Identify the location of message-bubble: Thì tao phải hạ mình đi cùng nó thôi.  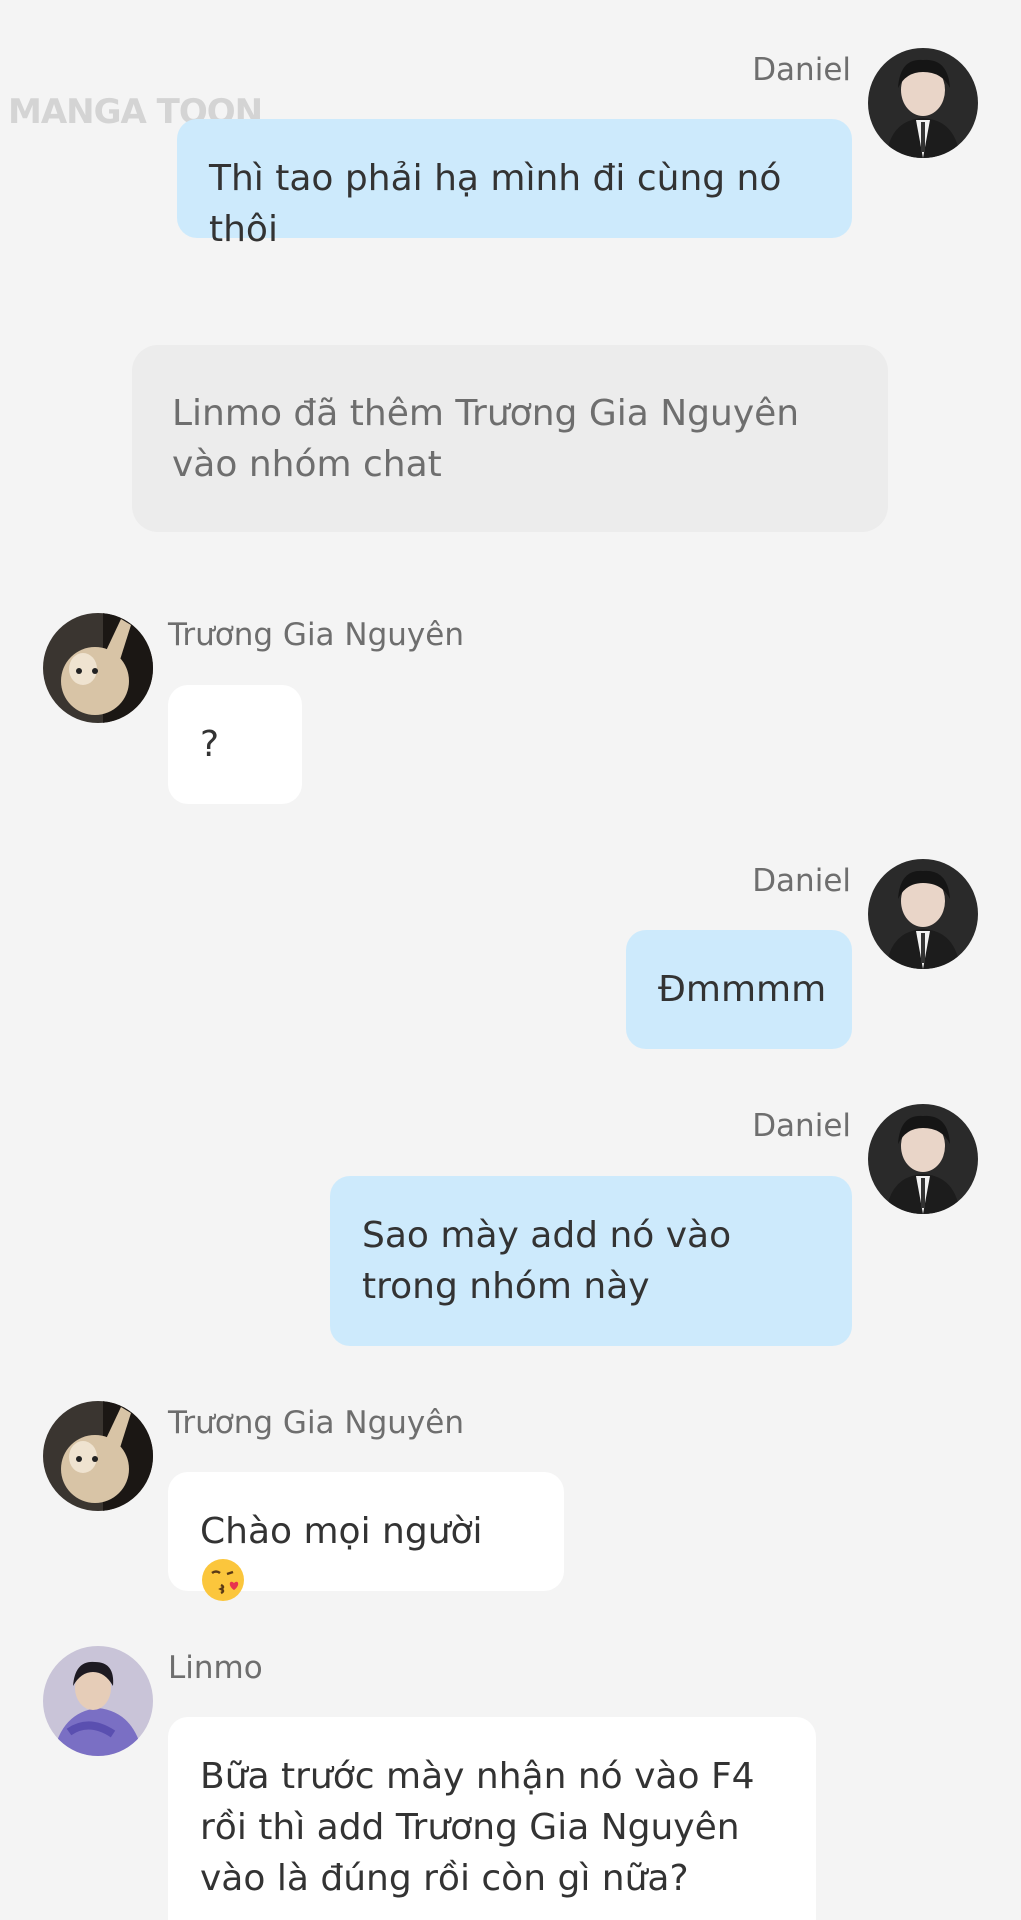
(514, 184).